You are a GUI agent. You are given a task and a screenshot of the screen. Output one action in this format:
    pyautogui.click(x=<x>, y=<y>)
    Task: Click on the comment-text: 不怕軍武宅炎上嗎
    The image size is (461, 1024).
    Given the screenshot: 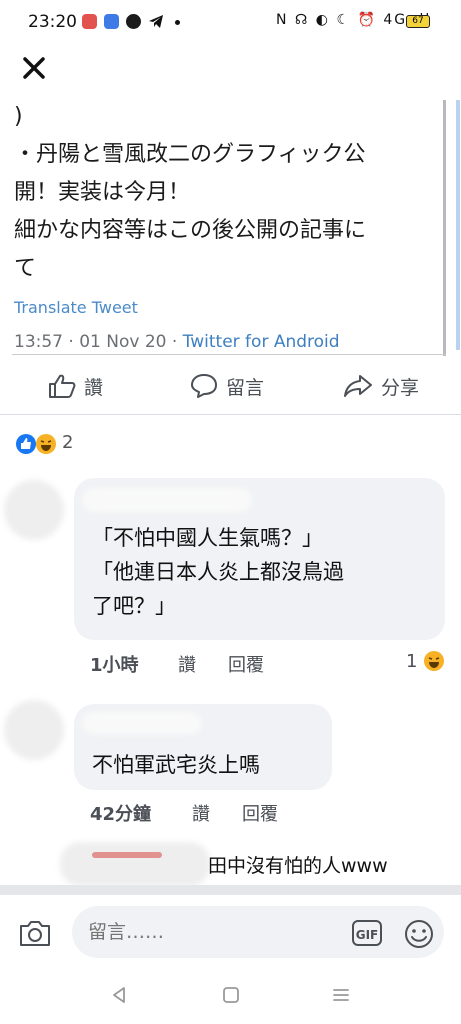 What is the action you would take?
    pyautogui.click(x=212, y=765)
    